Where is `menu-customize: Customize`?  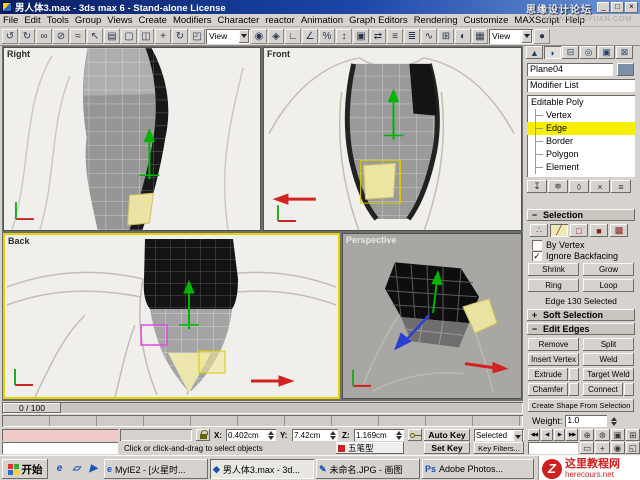
menu-customize: Customize is located at coordinates (486, 20).